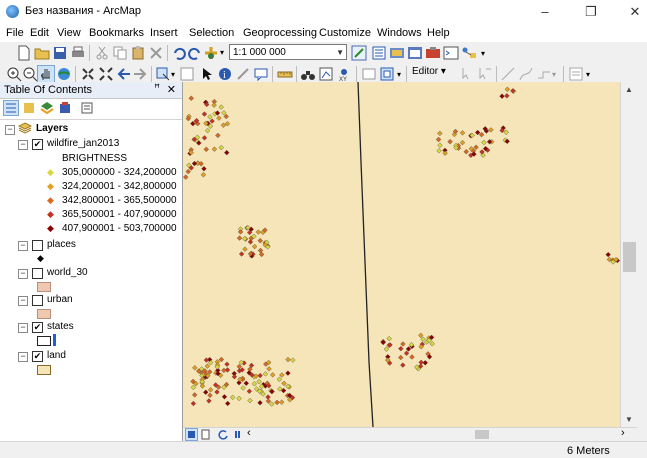 This screenshot has height=458, width=647. Describe the element at coordinates (591, 12) in the screenshot. I see `maximize-button: ❐` at that location.